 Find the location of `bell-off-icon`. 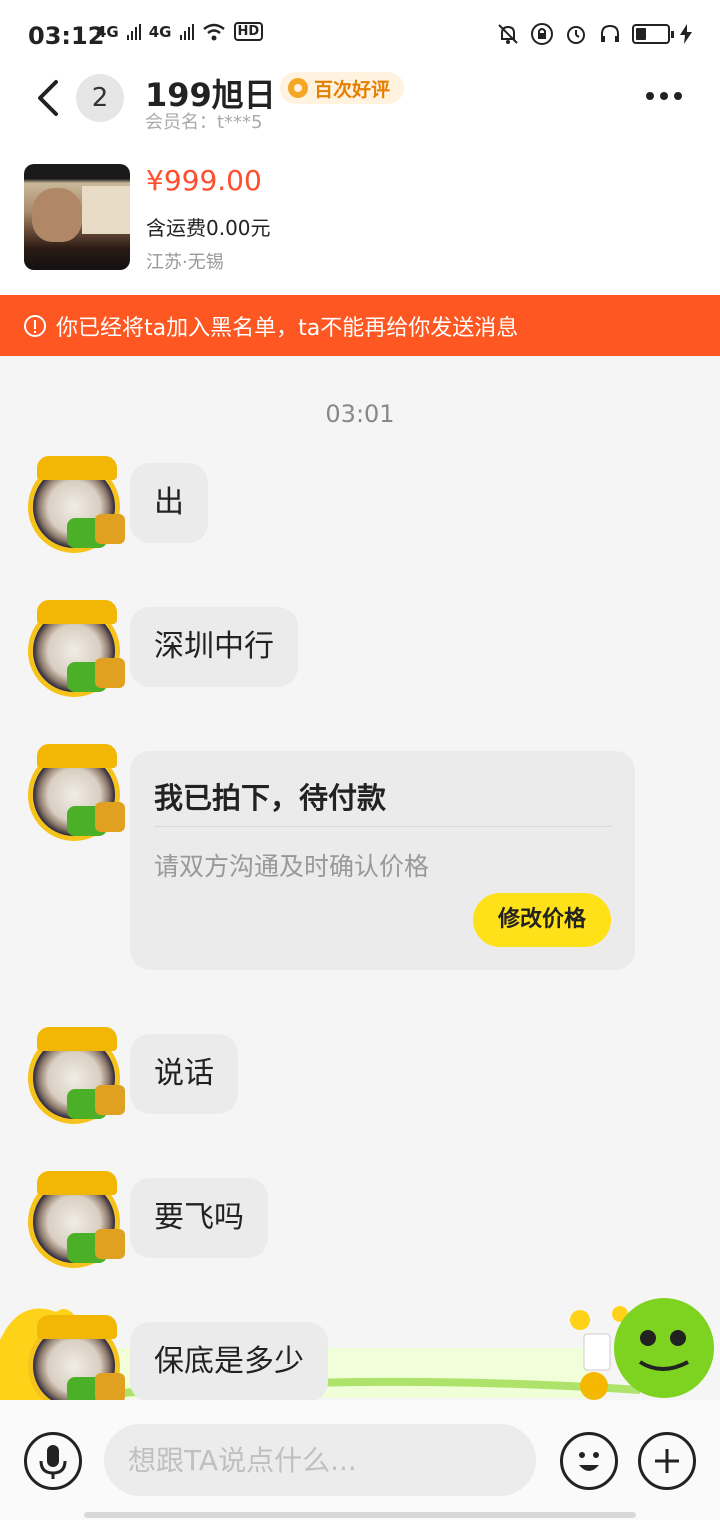

bell-off-icon is located at coordinates (508, 34).